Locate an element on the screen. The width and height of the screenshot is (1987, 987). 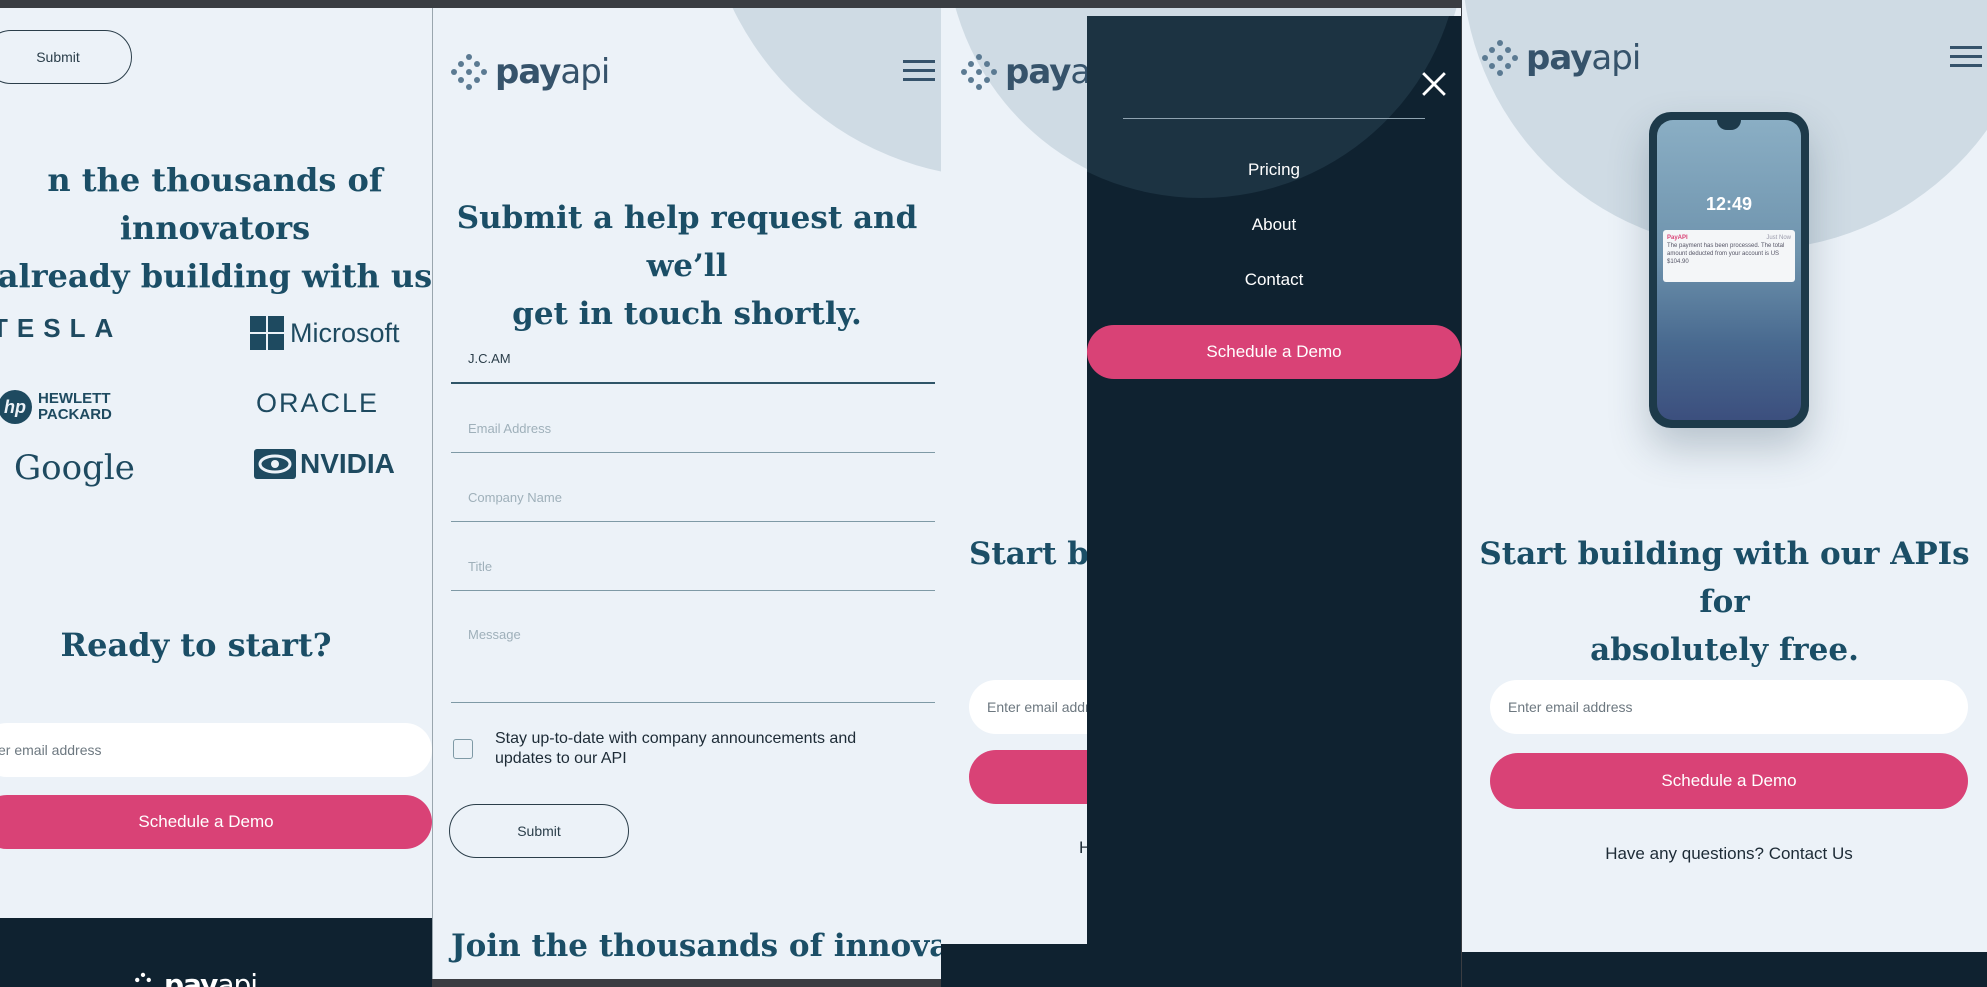
menu-item-about: About is located at coordinates (1274, 225).